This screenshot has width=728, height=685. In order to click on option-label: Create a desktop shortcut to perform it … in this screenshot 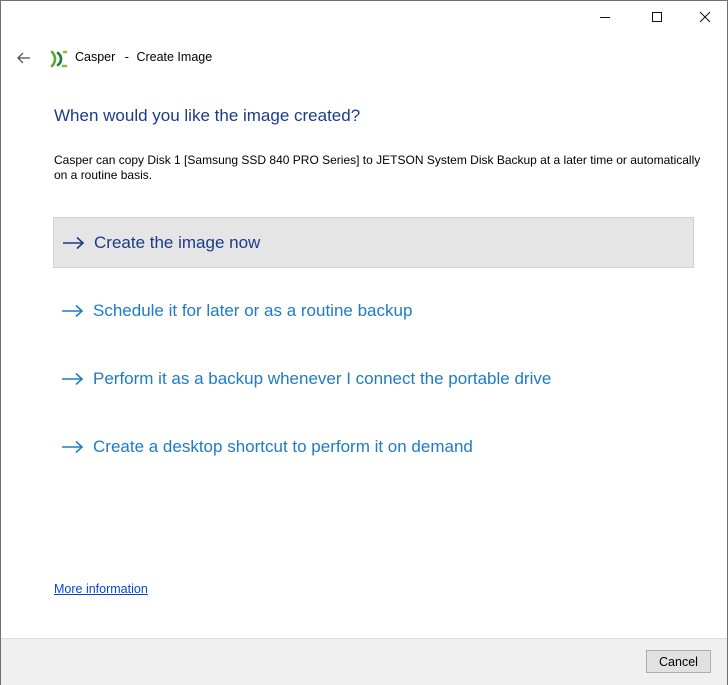, I will do `click(283, 446)`.